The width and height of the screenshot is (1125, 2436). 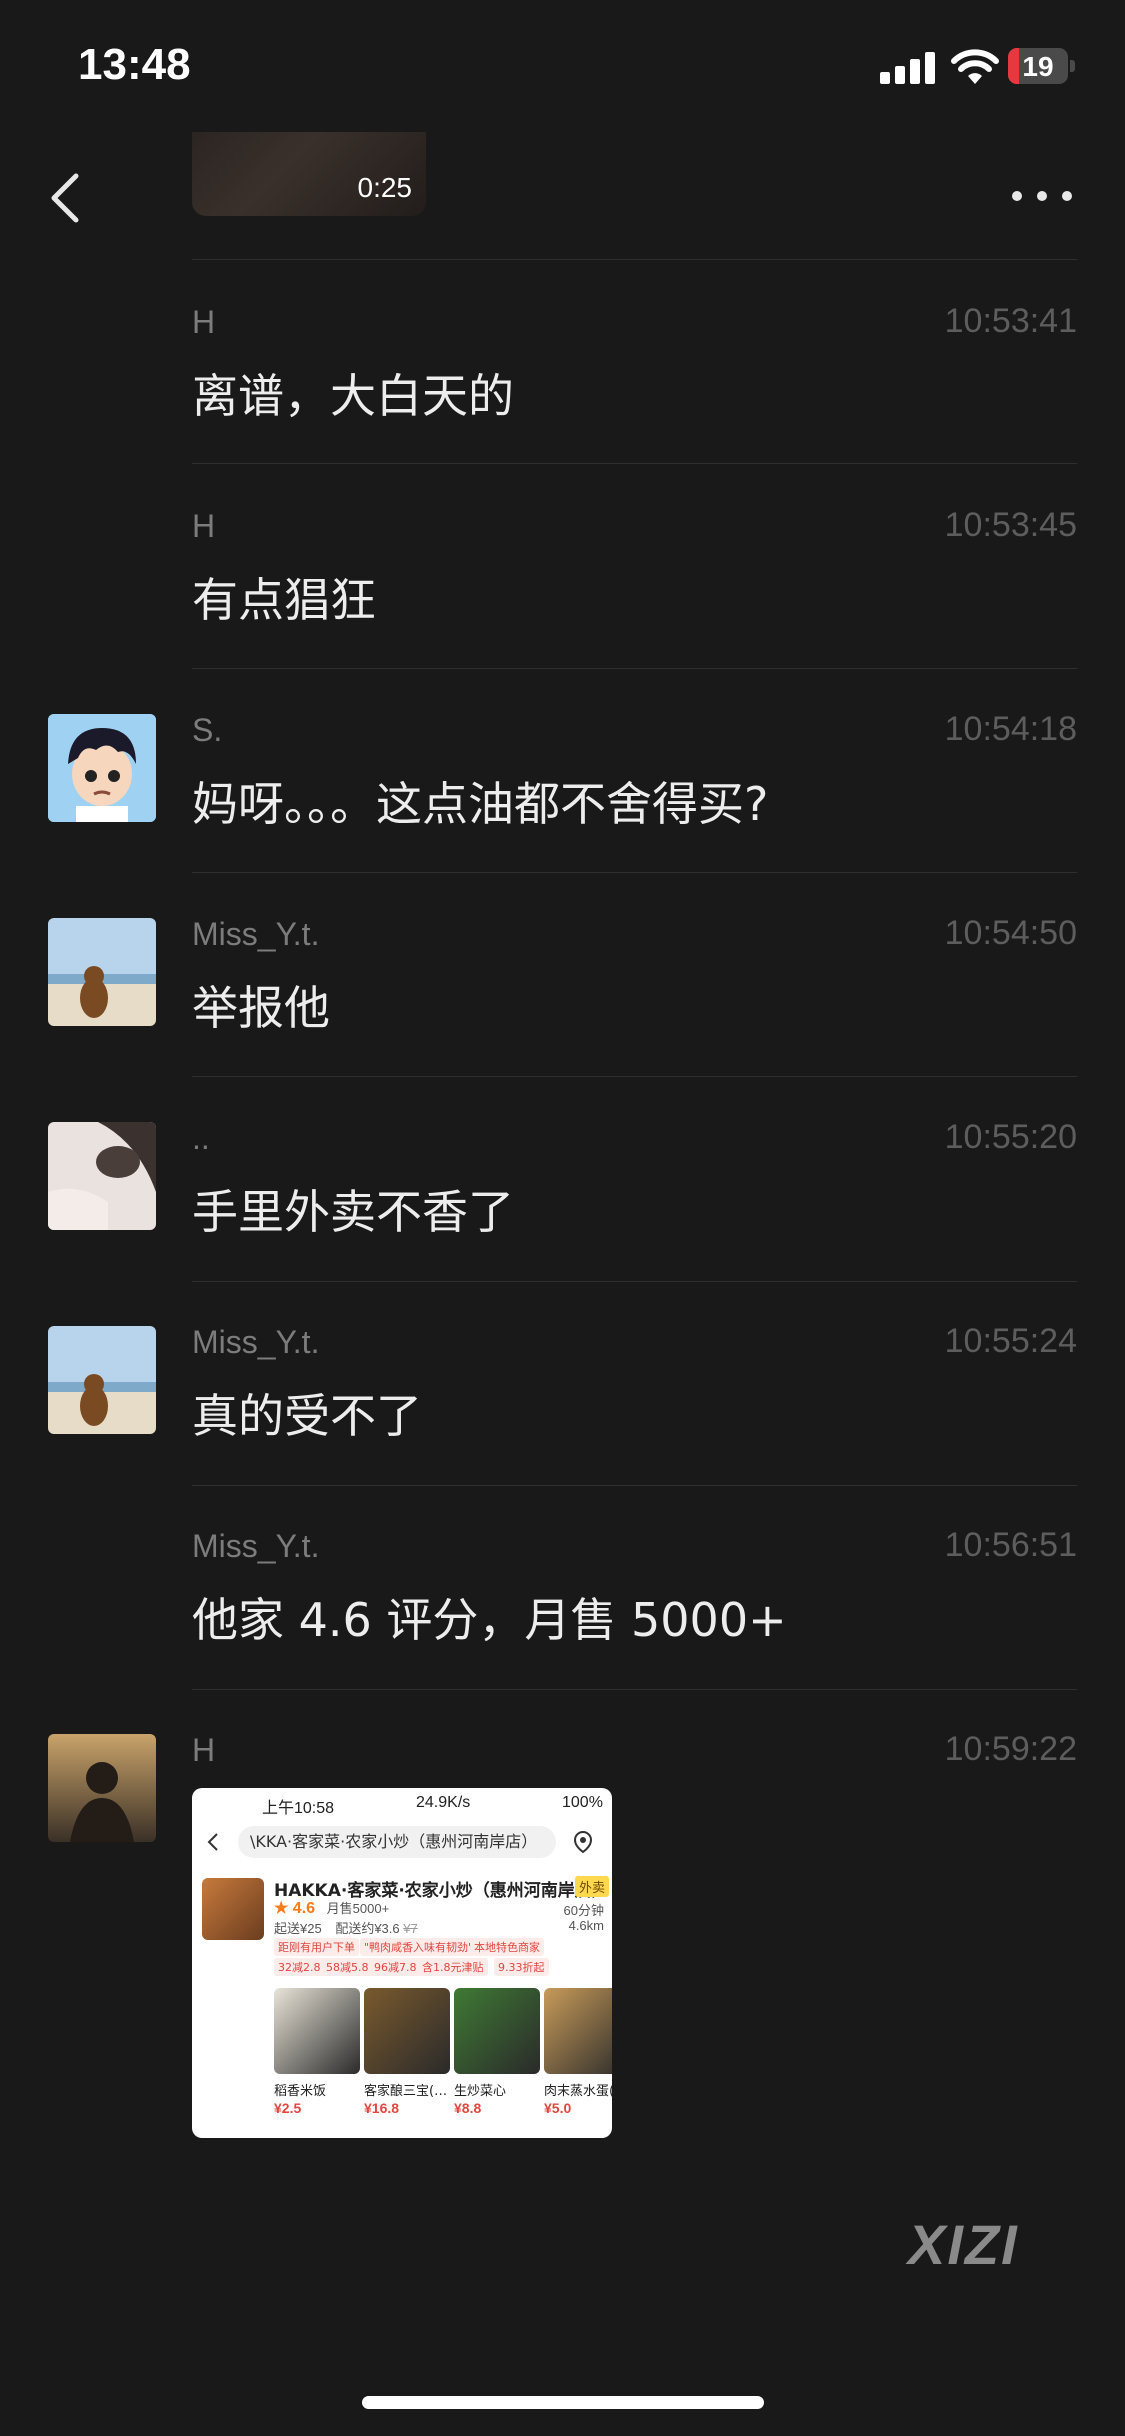 I want to click on screenshot-status-speed: 24.9K/s, so click(x=443, y=1802).